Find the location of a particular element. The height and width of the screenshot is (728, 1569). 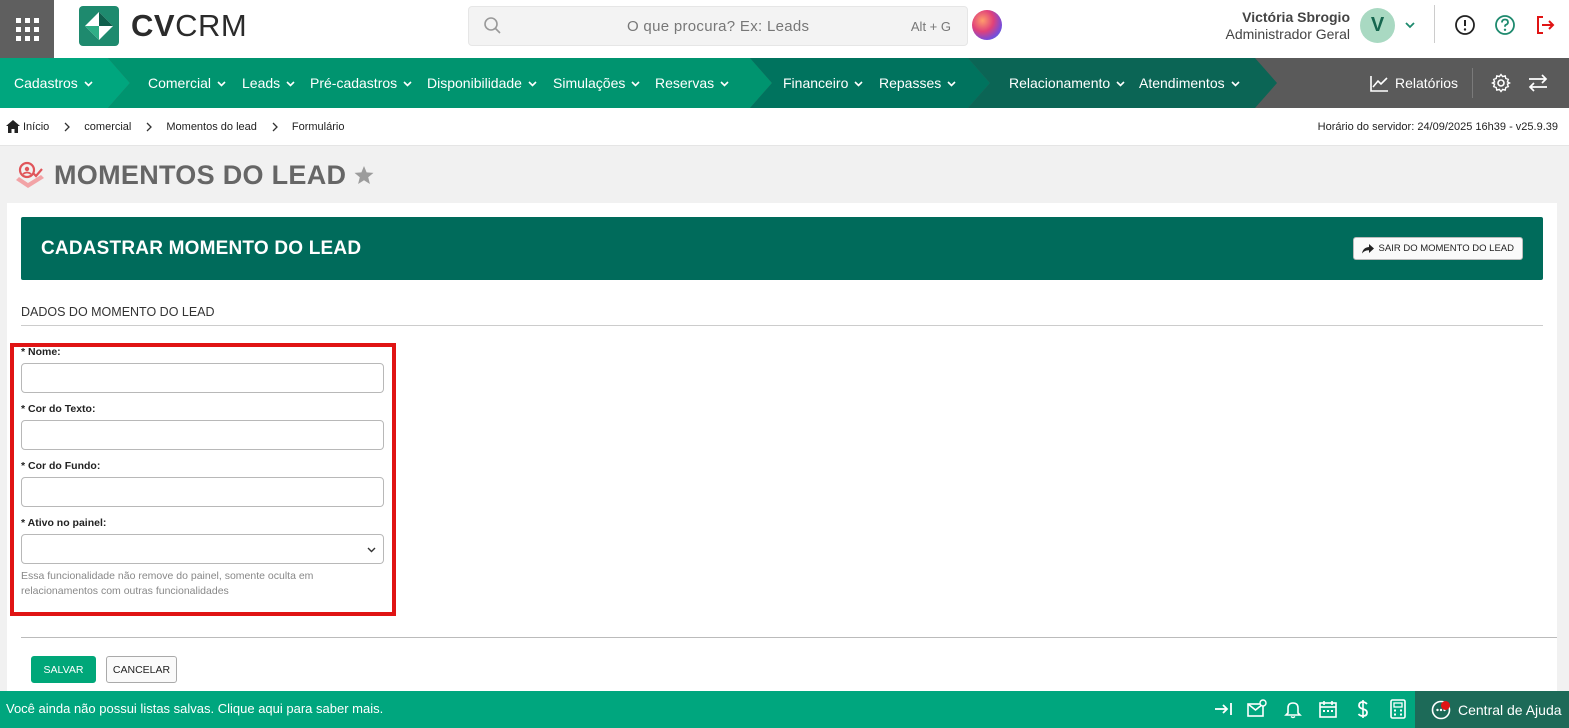

nav-disponibilidade: Disponibilidade is located at coordinates (482, 83).